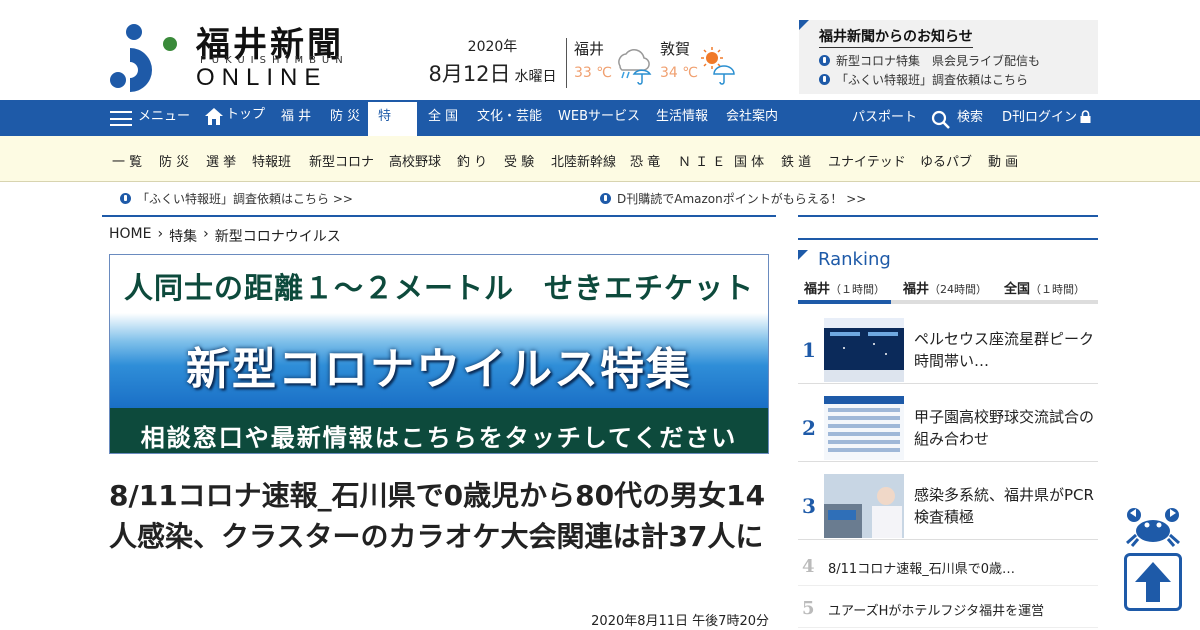 The width and height of the screenshot is (1200, 630). Describe the element at coordinates (174, 160) in the screenshot. I see `subnav-item: 防 災` at that location.